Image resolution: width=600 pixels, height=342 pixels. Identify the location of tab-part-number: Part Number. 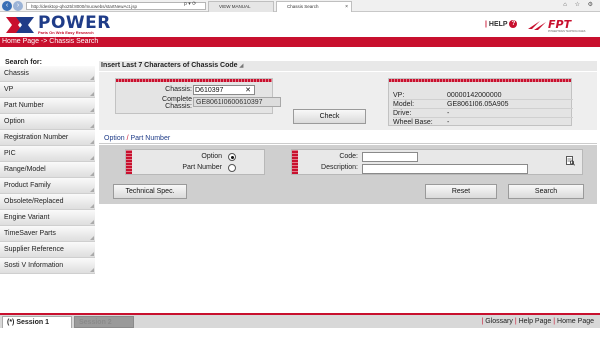
(150, 138).